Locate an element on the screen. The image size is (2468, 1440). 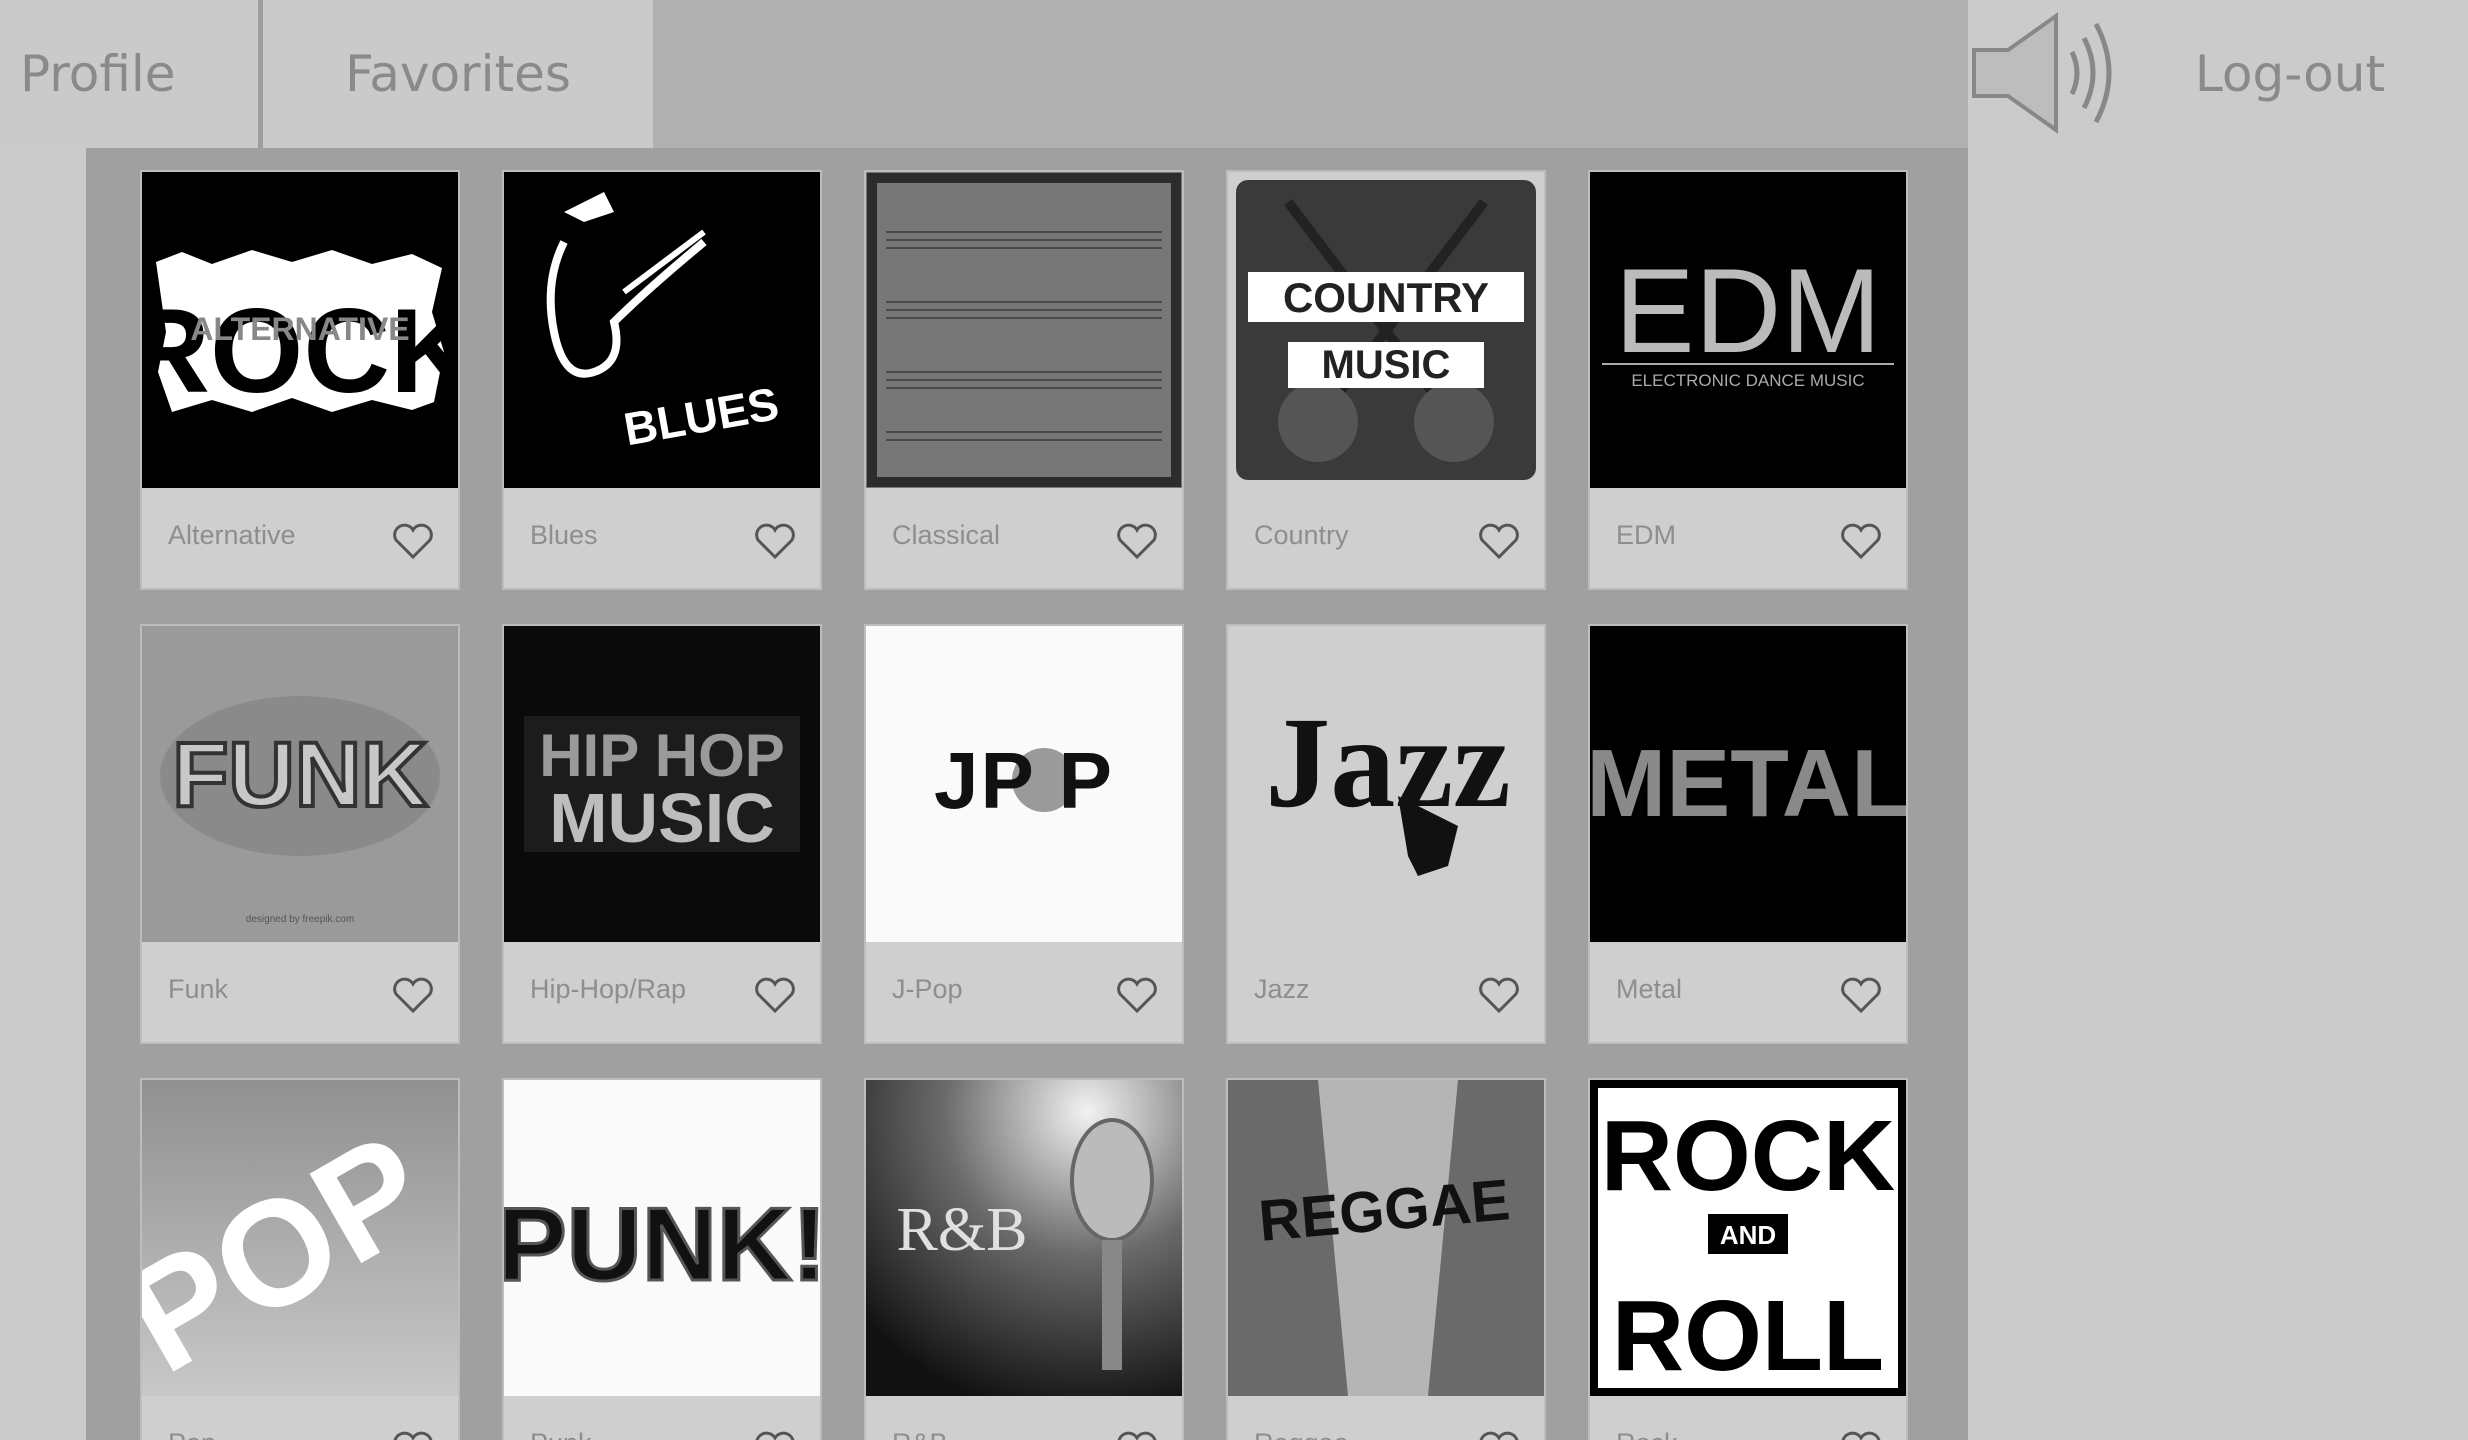
genre-card-funk: FUNK designed by freepik.com Funk is located at coordinates (300, 834).